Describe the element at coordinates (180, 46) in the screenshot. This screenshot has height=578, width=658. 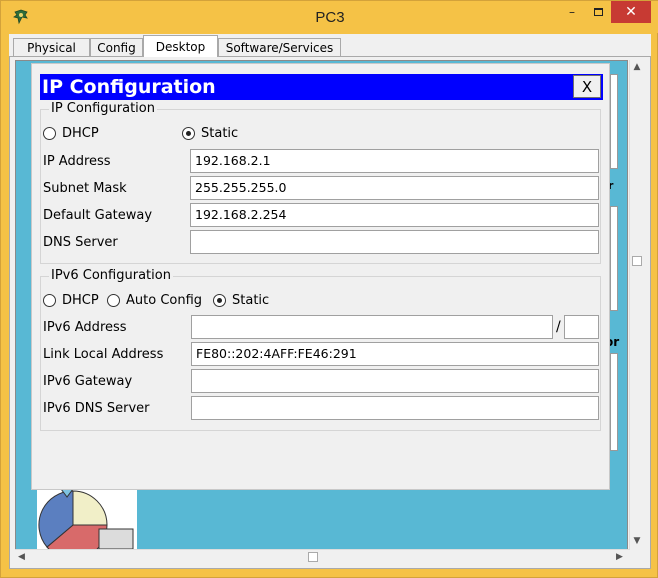
I see `tab-desktop: Desktop` at that location.